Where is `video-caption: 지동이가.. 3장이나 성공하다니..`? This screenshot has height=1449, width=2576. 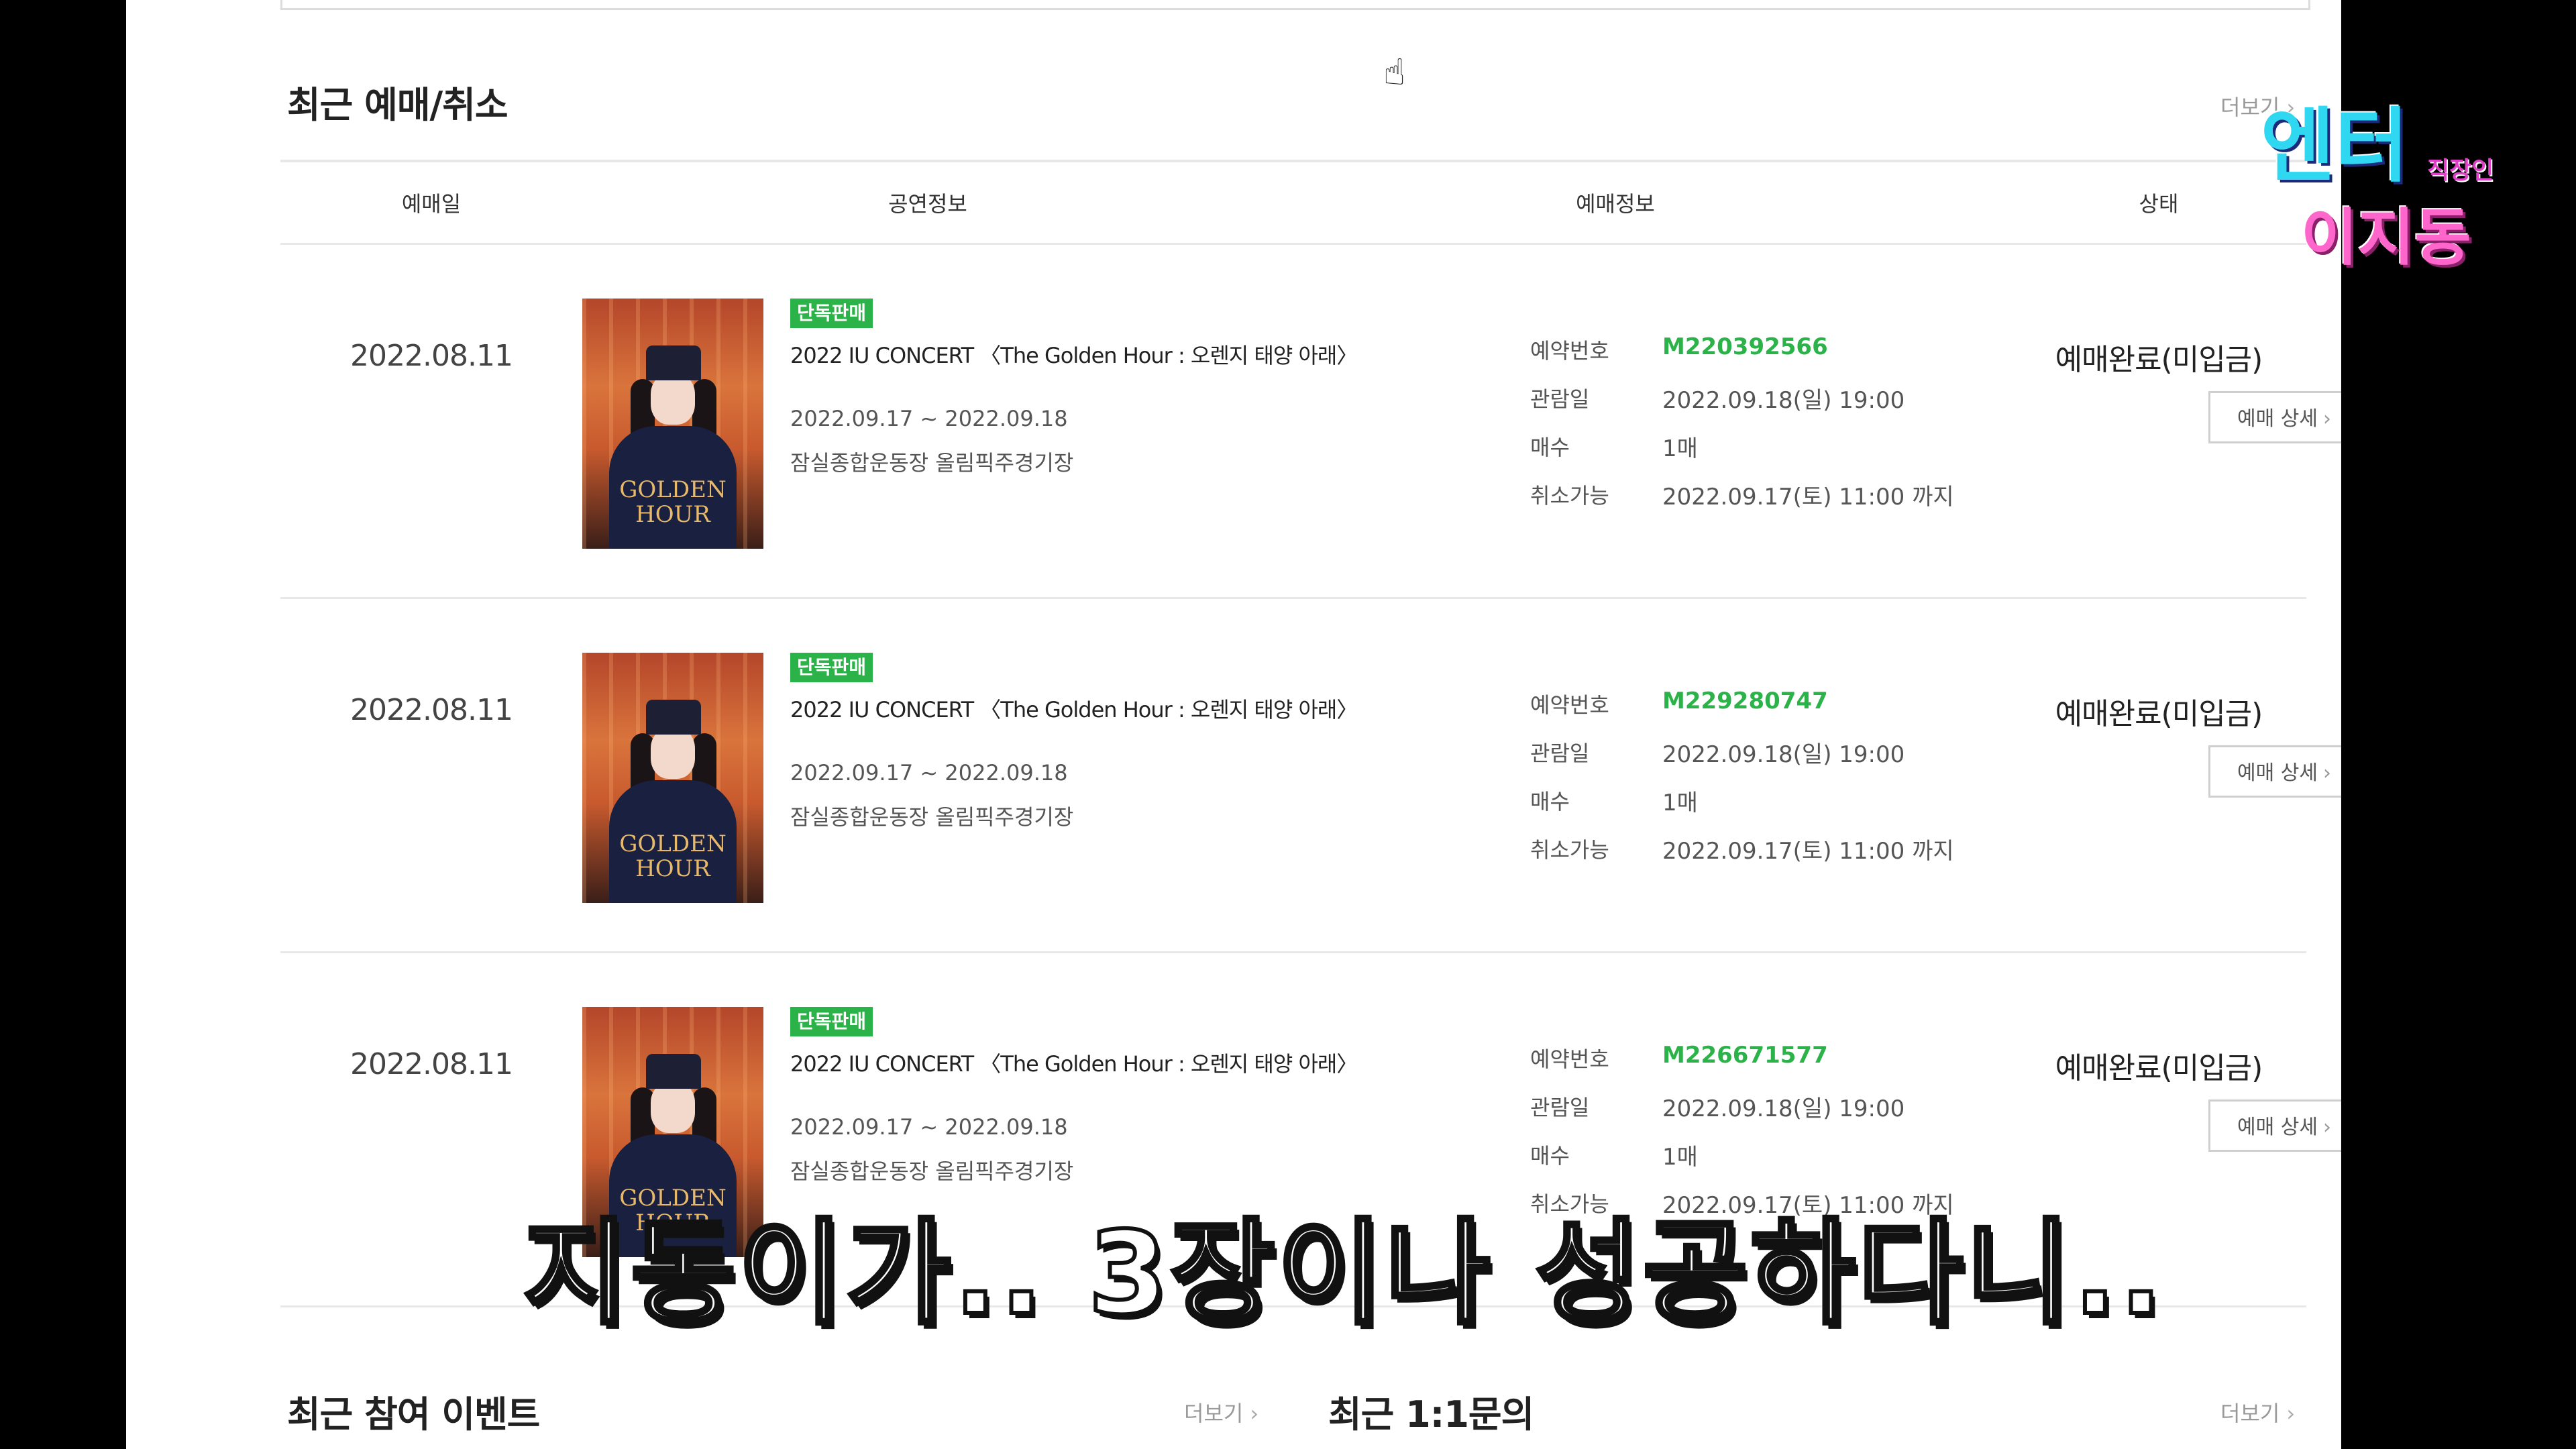
video-caption: 지동이가.. 3장이나 성공하다니.. is located at coordinates (1343, 1273).